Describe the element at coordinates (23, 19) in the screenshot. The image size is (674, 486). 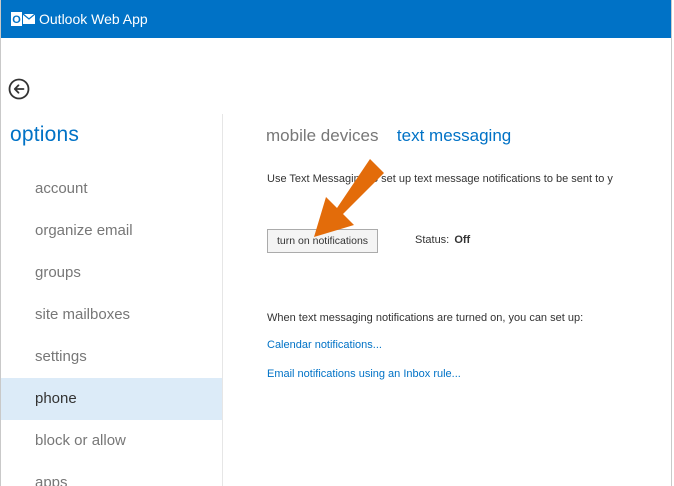
I see `outlook-logo-icon: O` at that location.